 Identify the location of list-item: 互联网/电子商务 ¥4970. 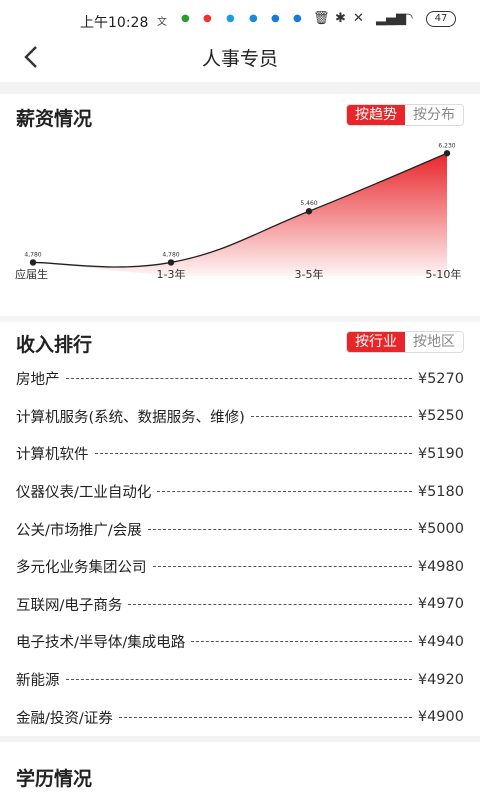
(240, 605).